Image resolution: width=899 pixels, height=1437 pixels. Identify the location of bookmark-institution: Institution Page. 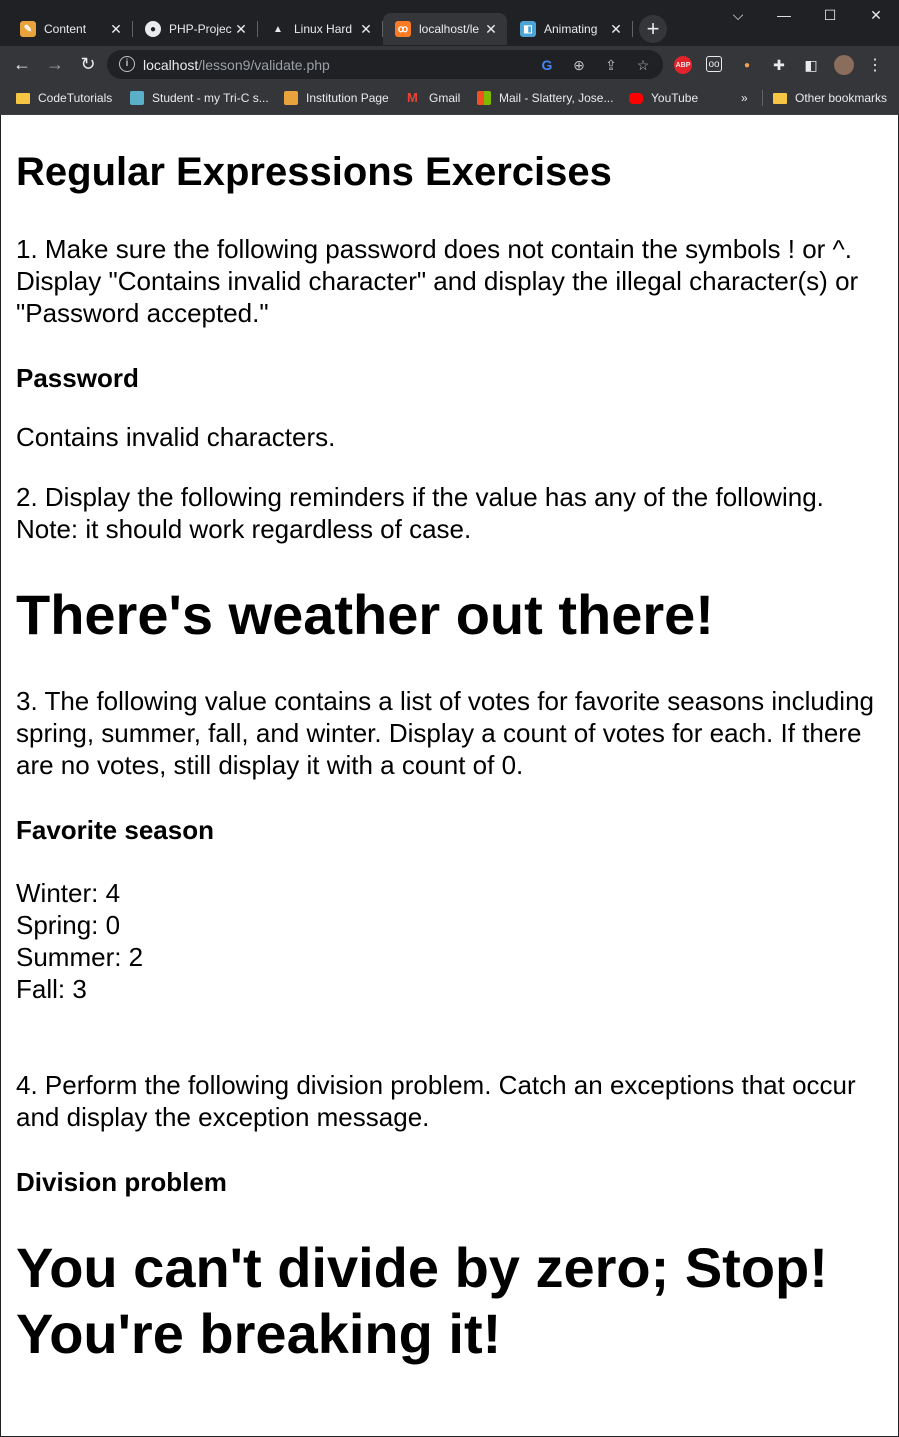
(336, 98).